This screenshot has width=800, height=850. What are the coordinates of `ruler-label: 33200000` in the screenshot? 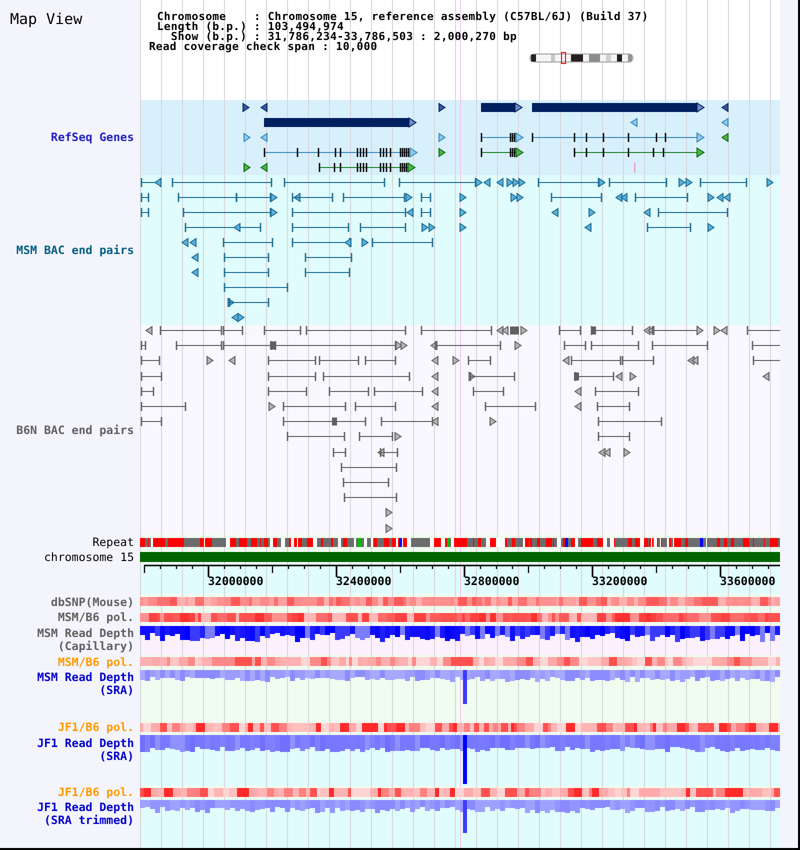 It's located at (620, 581).